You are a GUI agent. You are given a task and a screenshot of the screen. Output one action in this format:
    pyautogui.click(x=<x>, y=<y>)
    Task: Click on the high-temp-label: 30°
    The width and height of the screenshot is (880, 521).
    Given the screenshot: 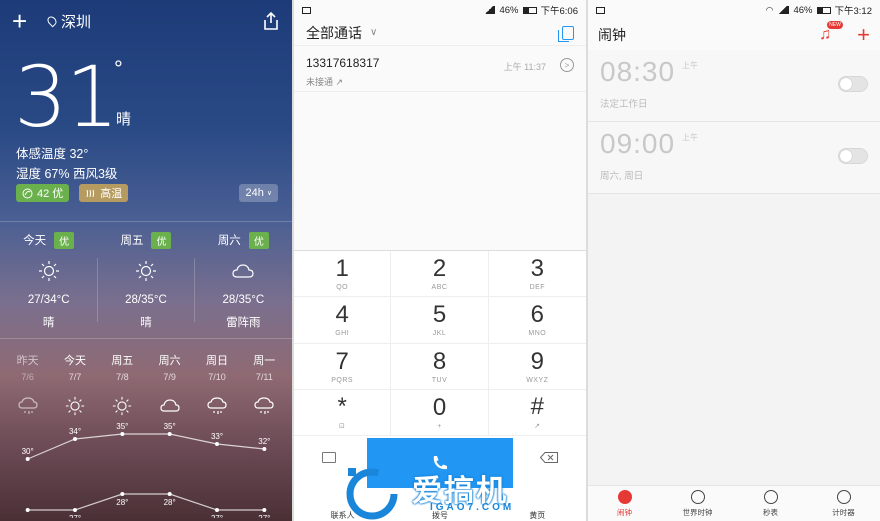 What is the action you would take?
    pyautogui.click(x=28, y=451)
    